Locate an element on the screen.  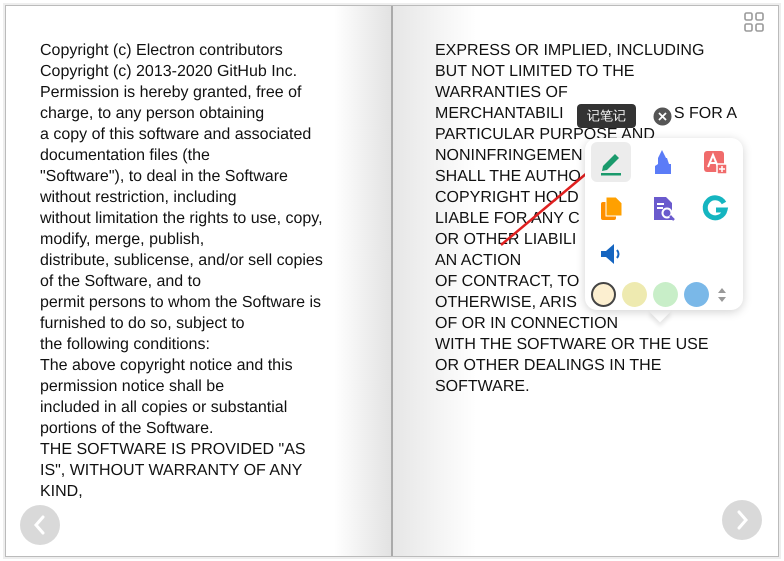
text-line: furnished to do so, subject to is located at coordinates (142, 324).